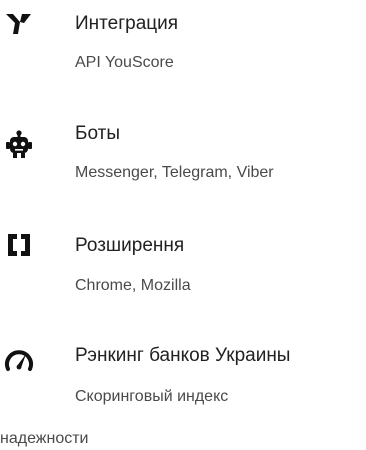 This screenshot has height=450, width=366. Describe the element at coordinates (127, 23) in the screenshot. I see `item-title: Интеграция` at that location.